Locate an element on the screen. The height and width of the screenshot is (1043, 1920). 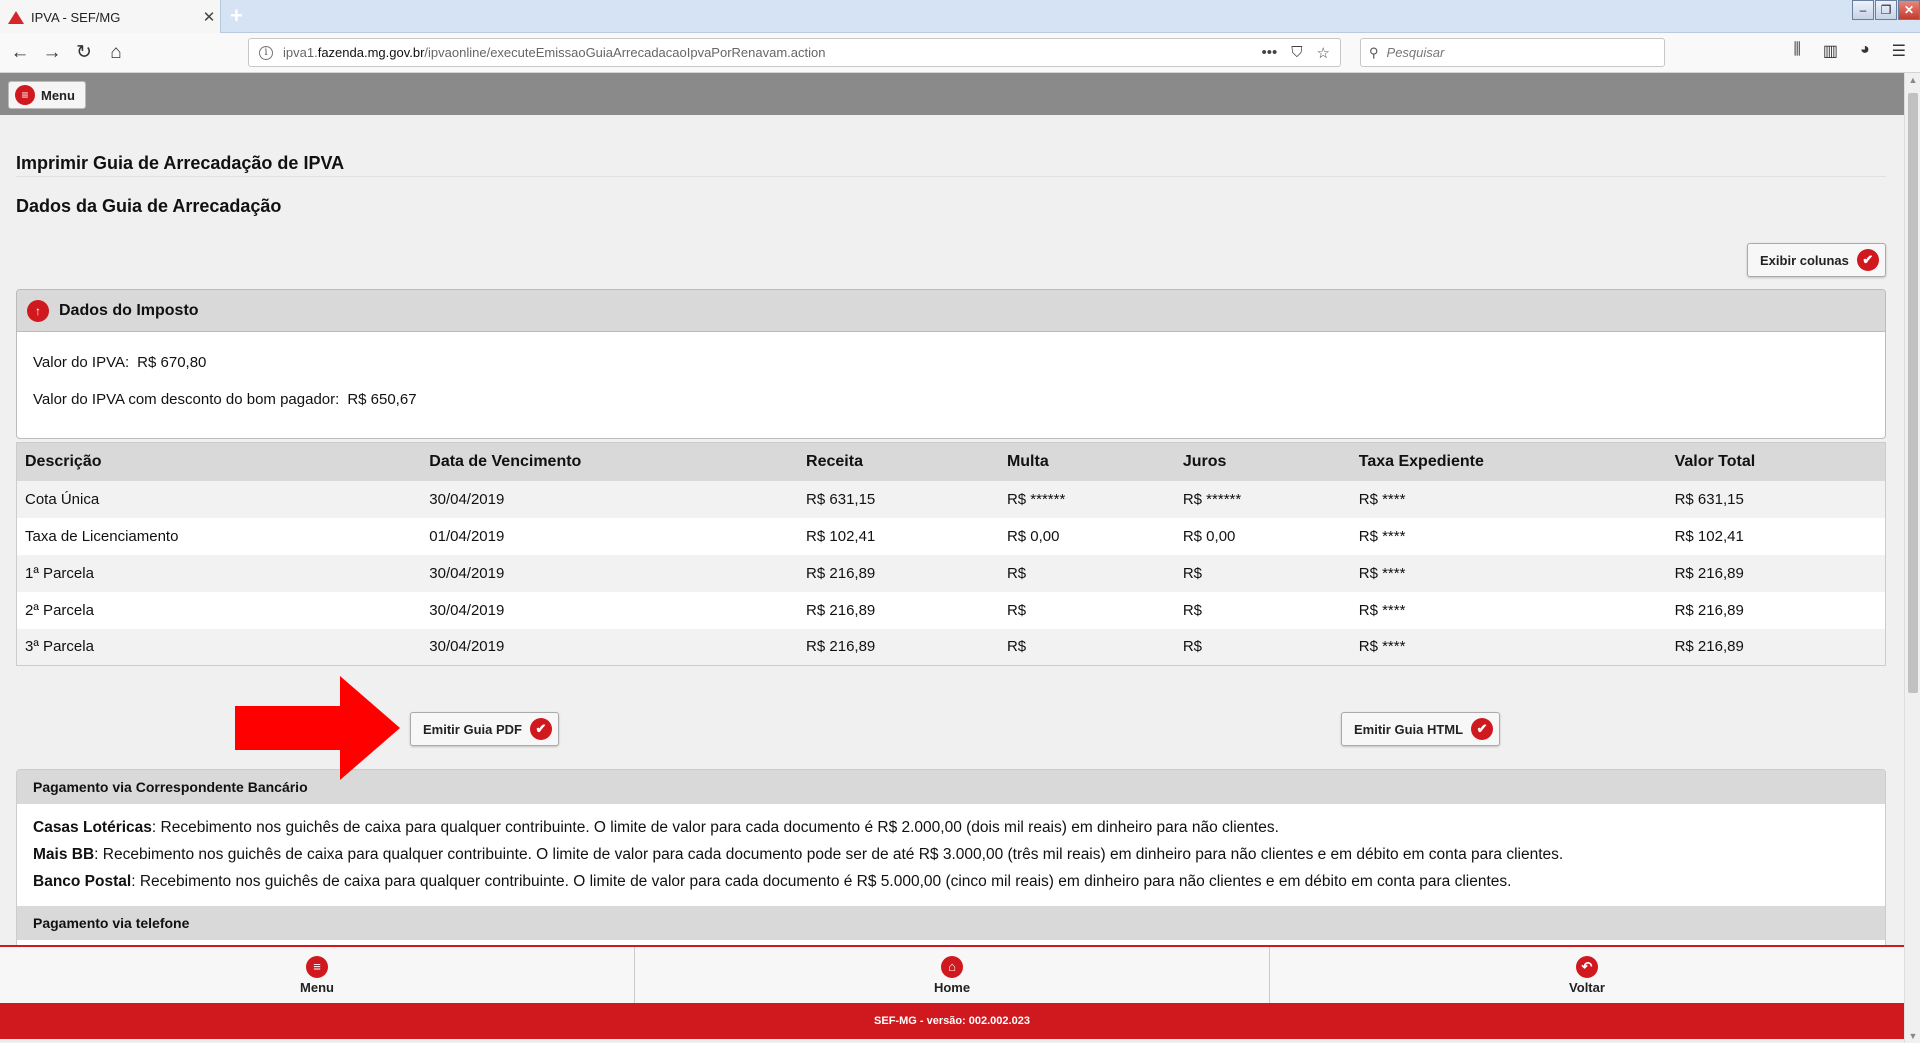
tab-strip: IPVA - SEF/MG ✕ + – ❐ ✕ is located at coordinates (960, 17).